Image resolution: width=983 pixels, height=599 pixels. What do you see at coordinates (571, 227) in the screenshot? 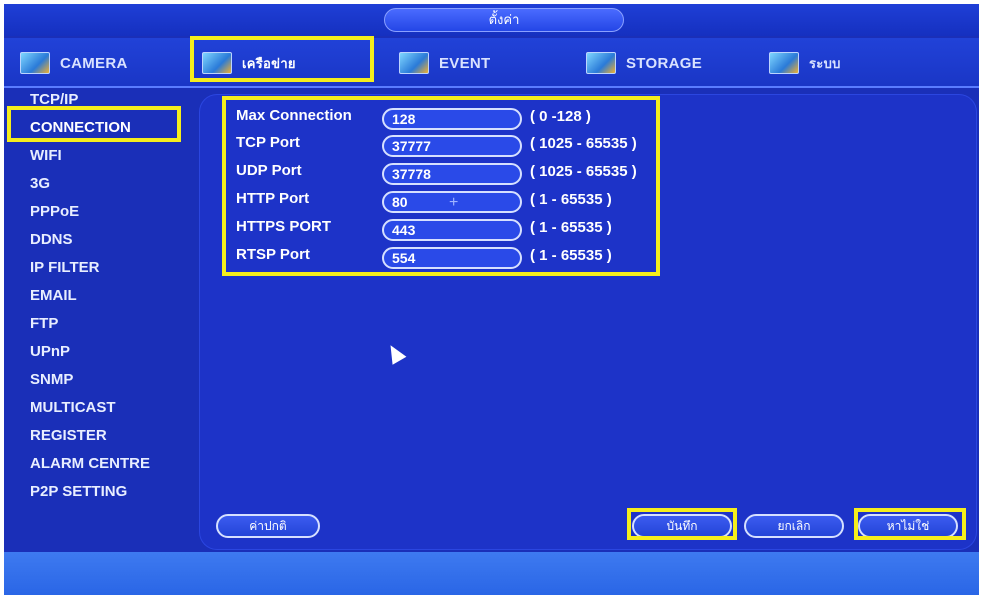
I see `https-port-range: ( 1 - 65535 )` at bounding box center [571, 227].